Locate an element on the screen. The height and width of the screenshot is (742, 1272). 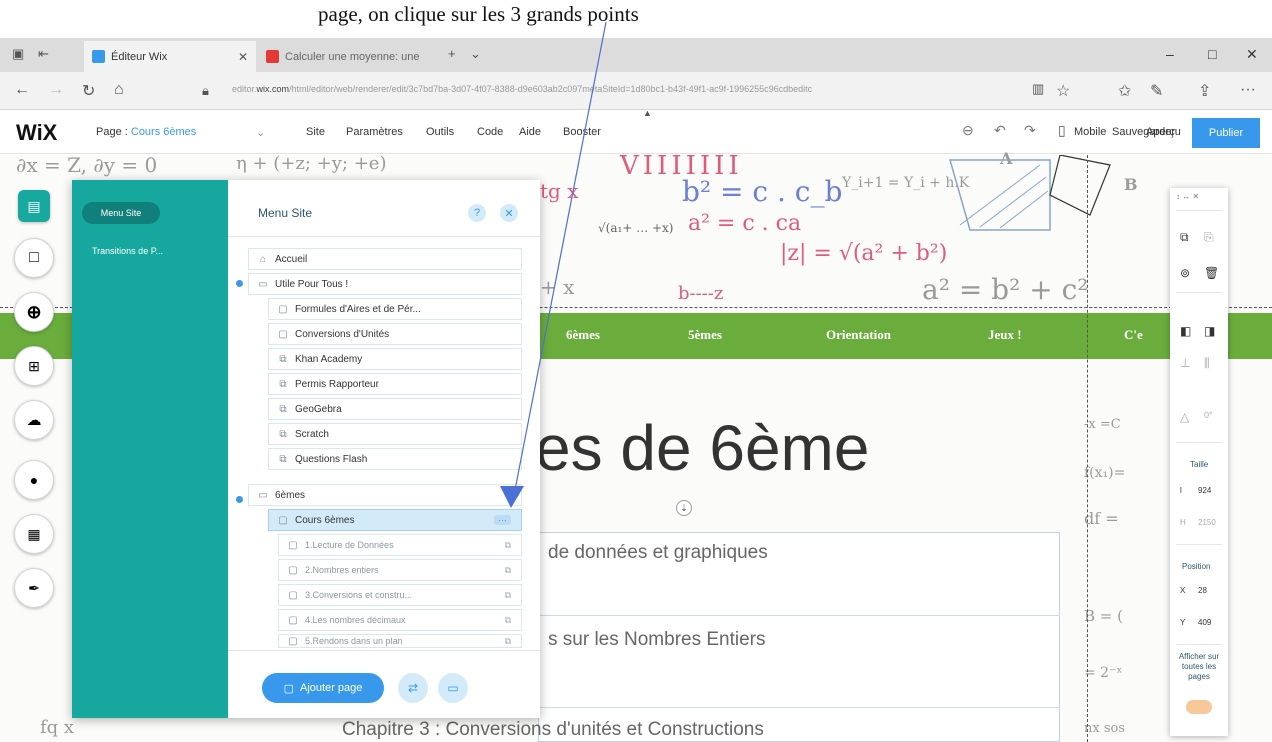
annotation-arrow is located at coordinates (553, 264).